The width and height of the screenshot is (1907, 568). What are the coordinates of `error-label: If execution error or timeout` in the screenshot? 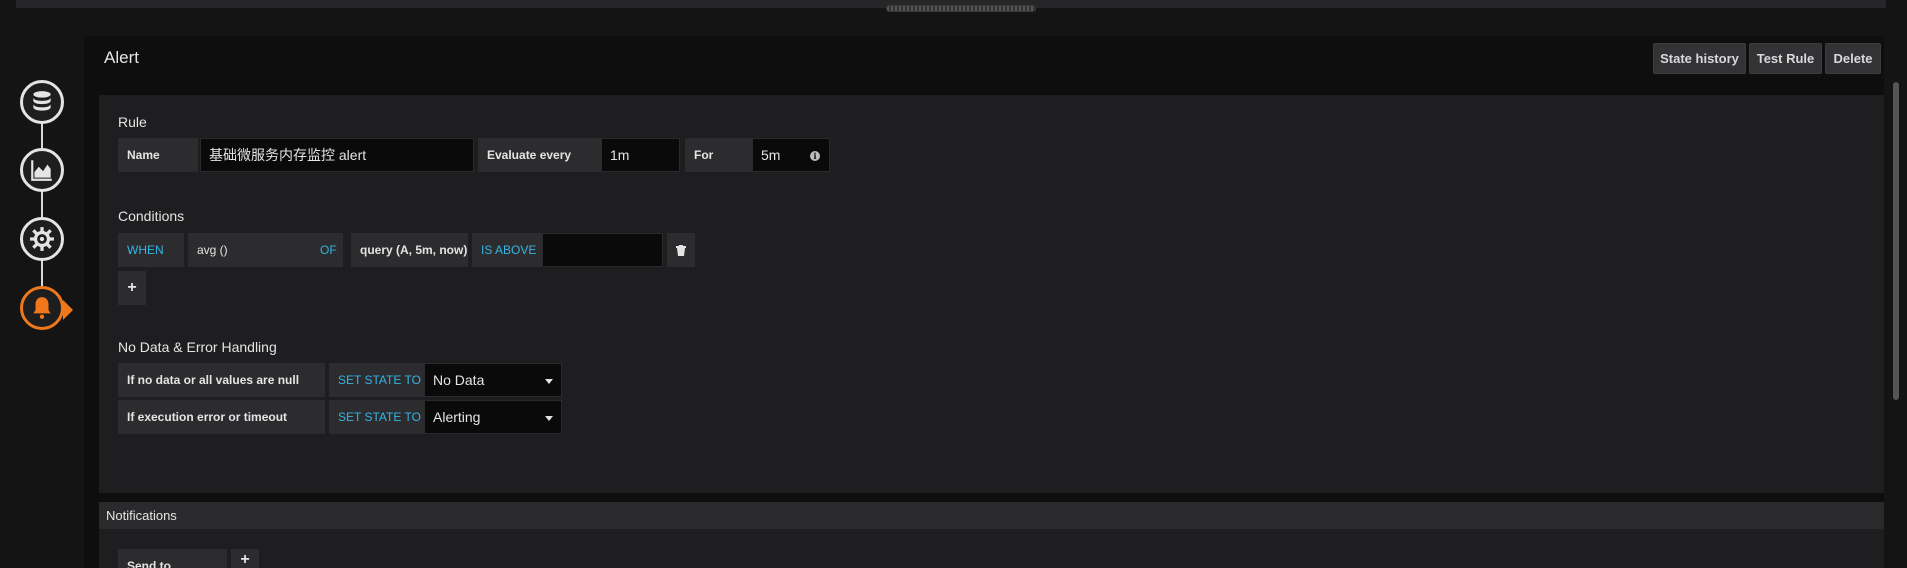 It's located at (221, 417).